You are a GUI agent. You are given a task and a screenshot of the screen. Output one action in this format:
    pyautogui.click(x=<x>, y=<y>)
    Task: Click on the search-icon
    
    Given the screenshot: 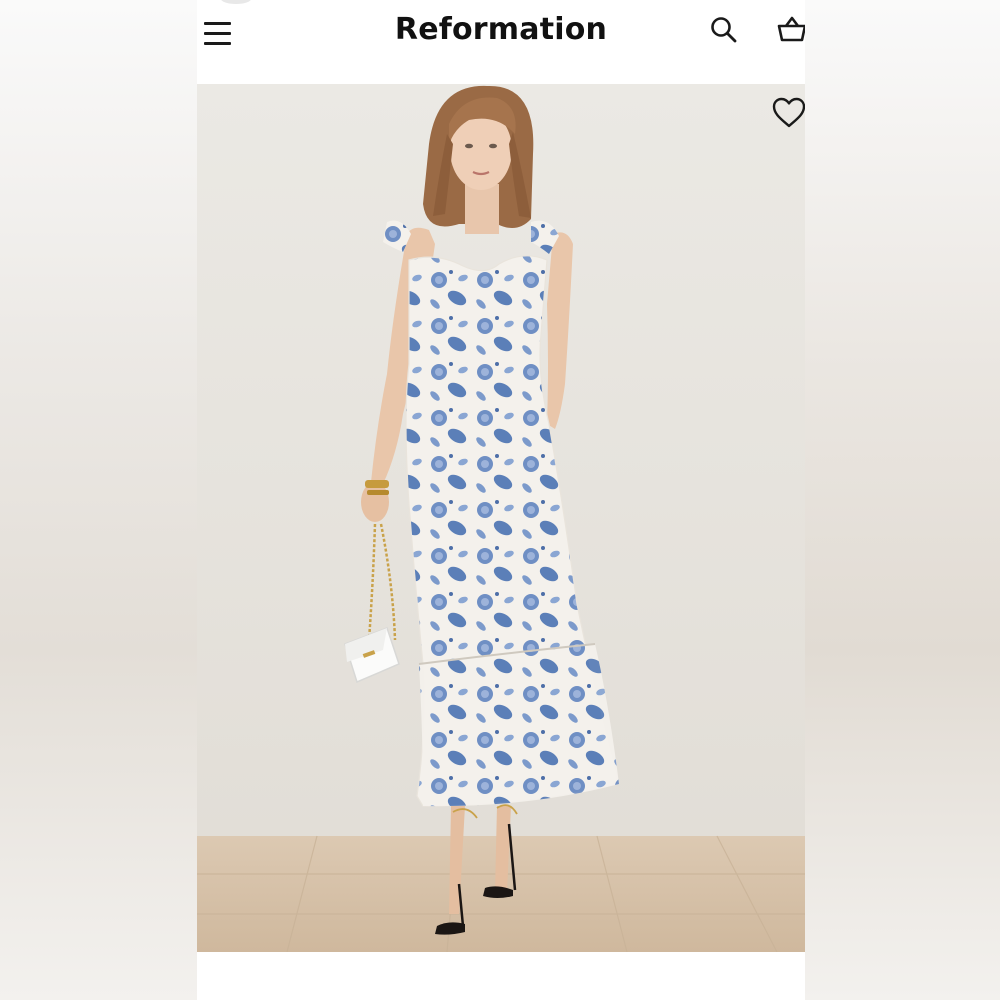 What is the action you would take?
    pyautogui.click(x=724, y=29)
    